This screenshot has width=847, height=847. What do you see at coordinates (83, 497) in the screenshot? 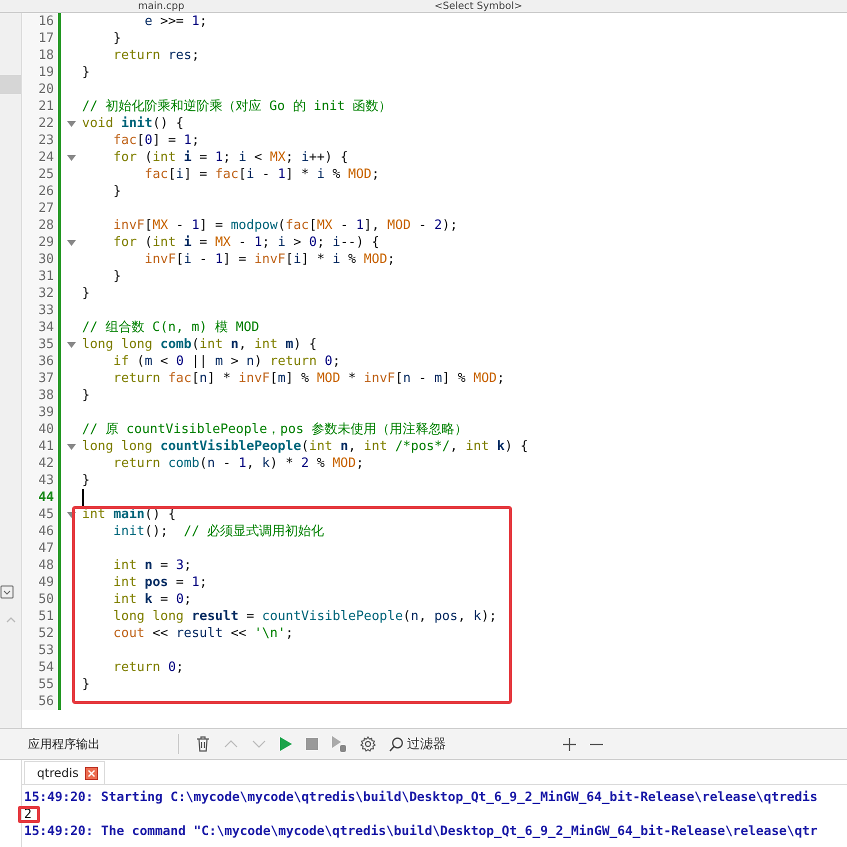
I see `text-cursor` at bounding box center [83, 497].